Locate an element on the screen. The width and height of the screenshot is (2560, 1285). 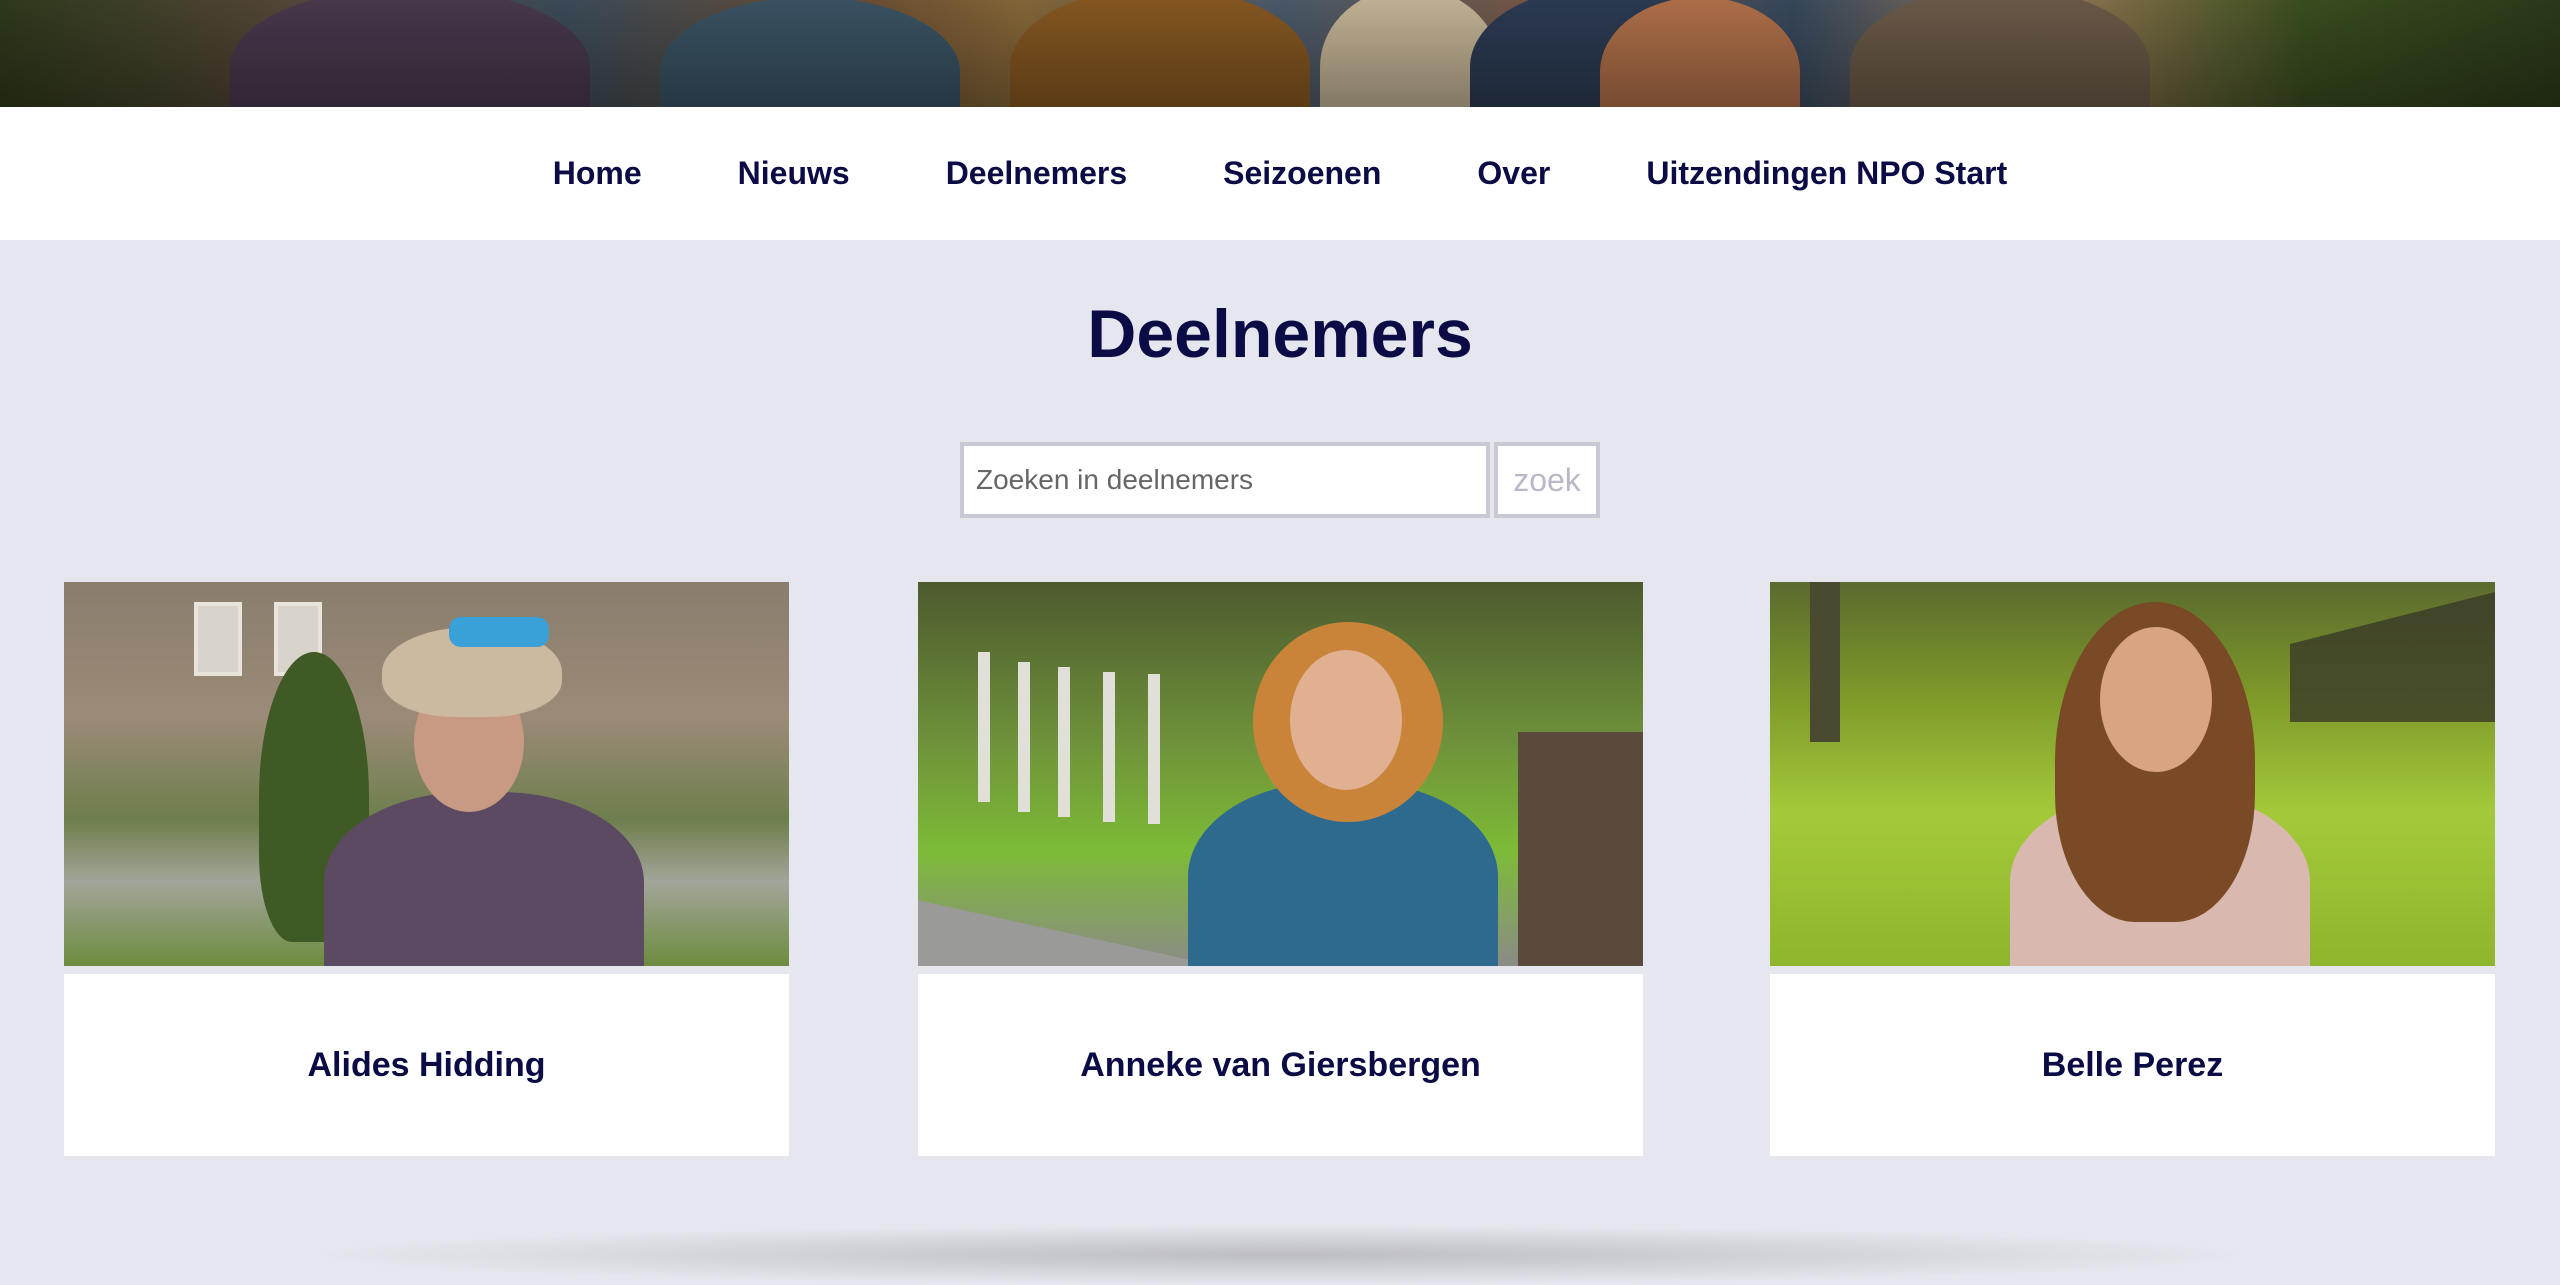
bottom-shadow is located at coordinates (1280, 1255).